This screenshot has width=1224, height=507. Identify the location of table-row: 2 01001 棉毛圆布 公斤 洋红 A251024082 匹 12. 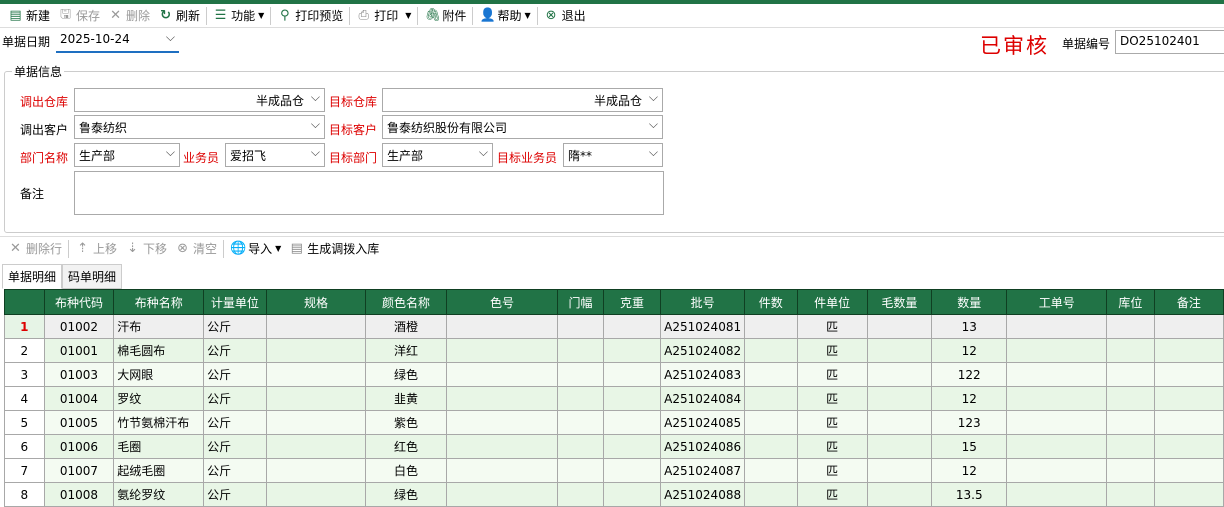
(614, 350).